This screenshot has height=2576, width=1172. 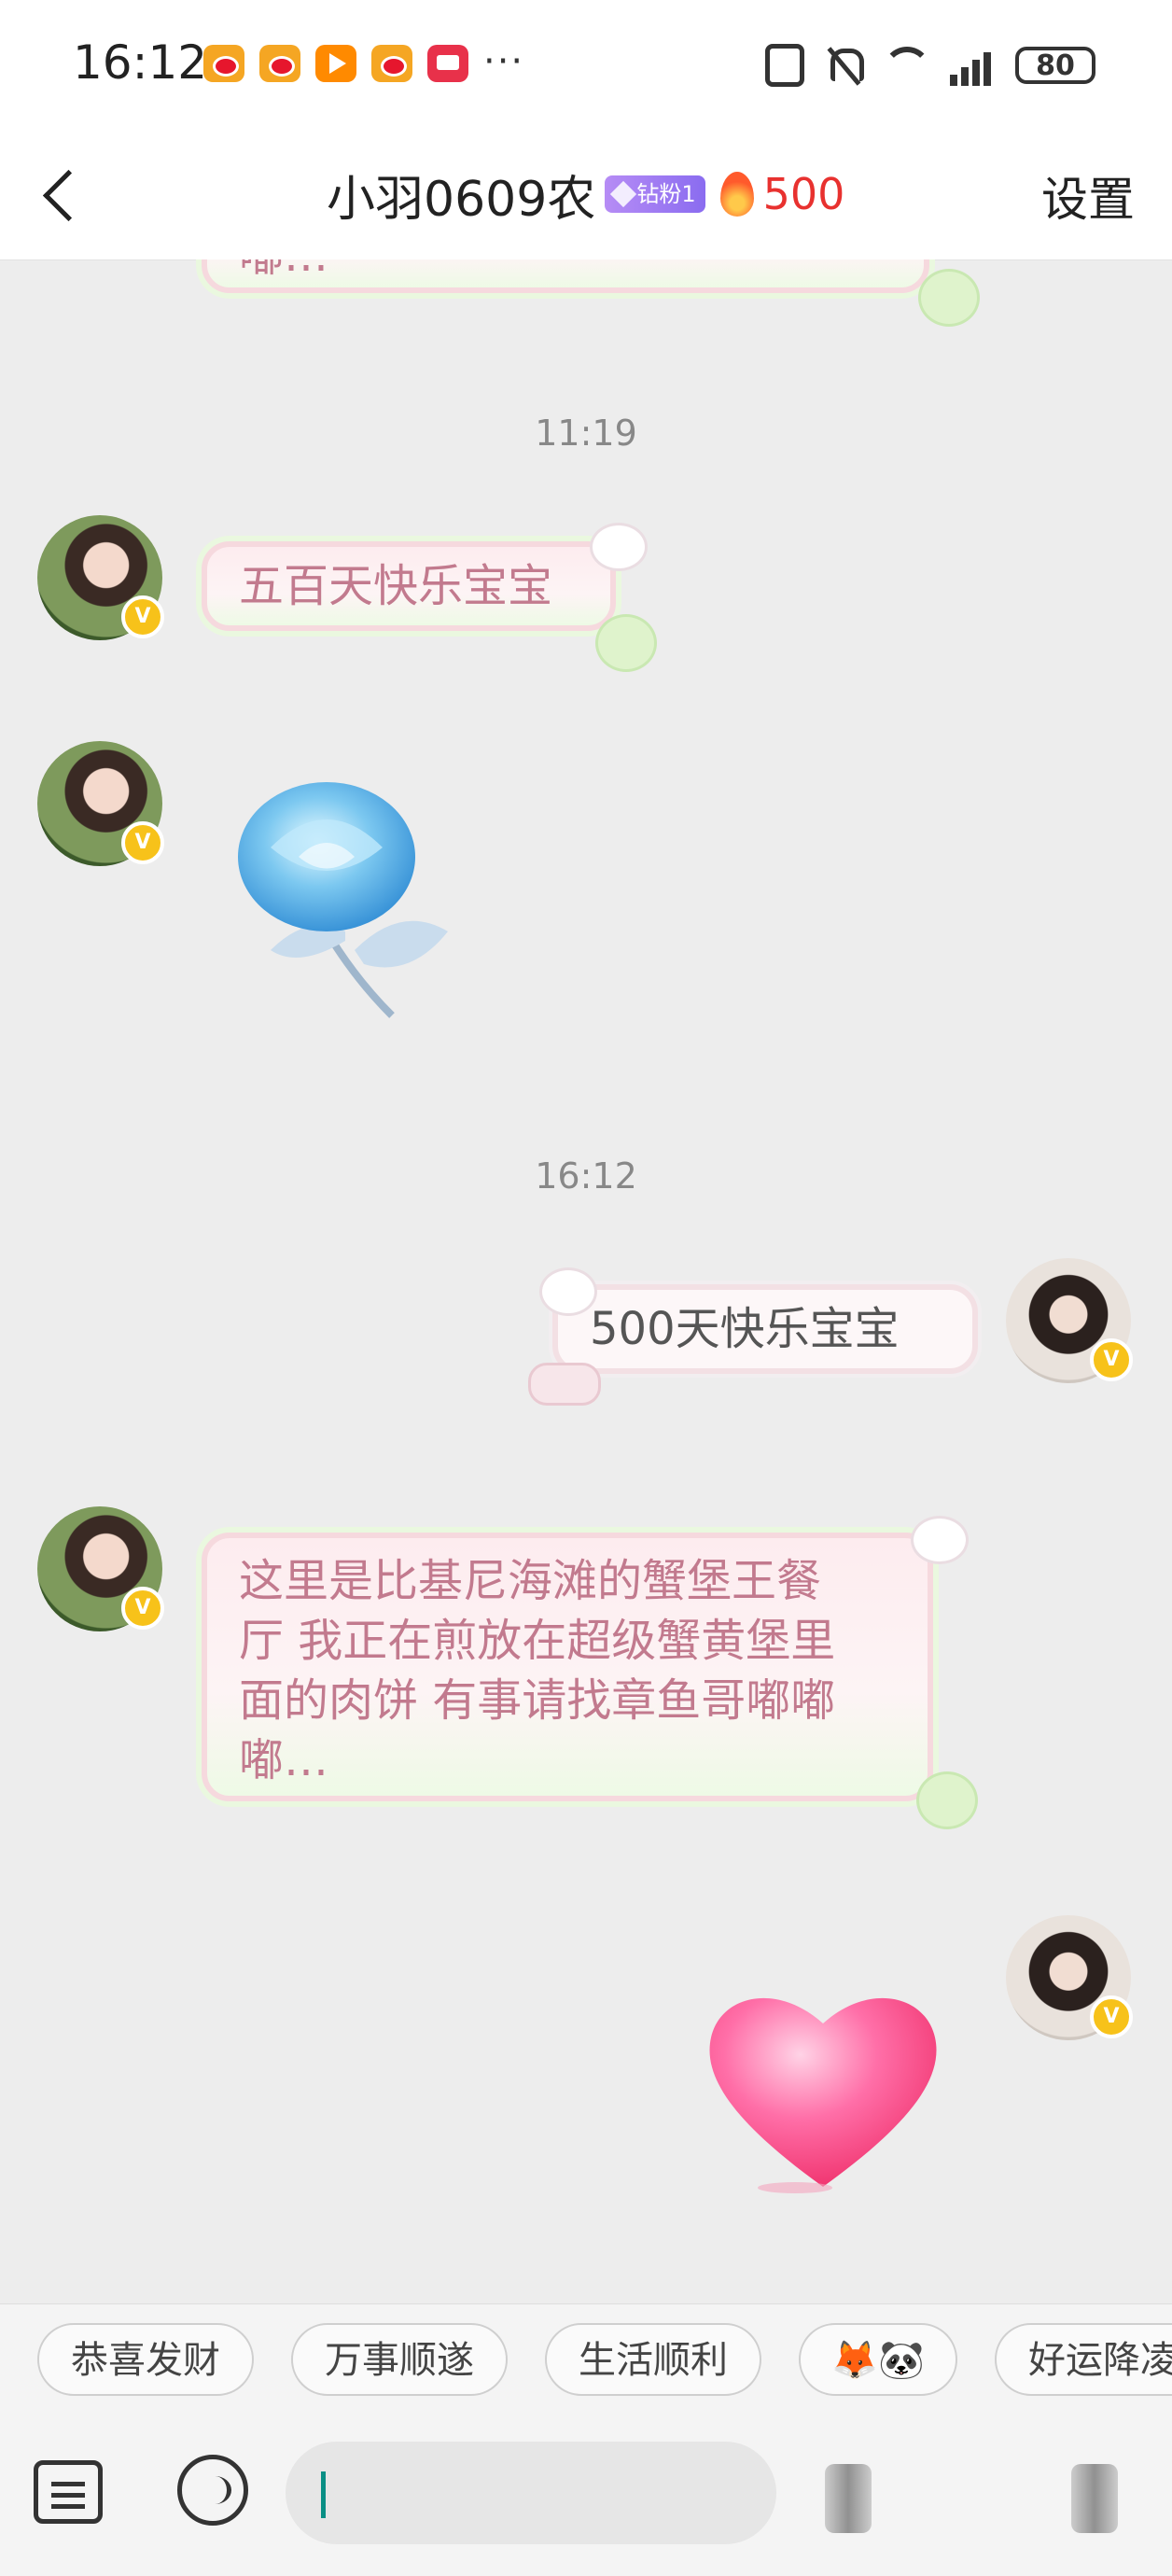 What do you see at coordinates (1083, 2359) in the screenshot?
I see `quick-reply-chip: 好运降凌` at bounding box center [1083, 2359].